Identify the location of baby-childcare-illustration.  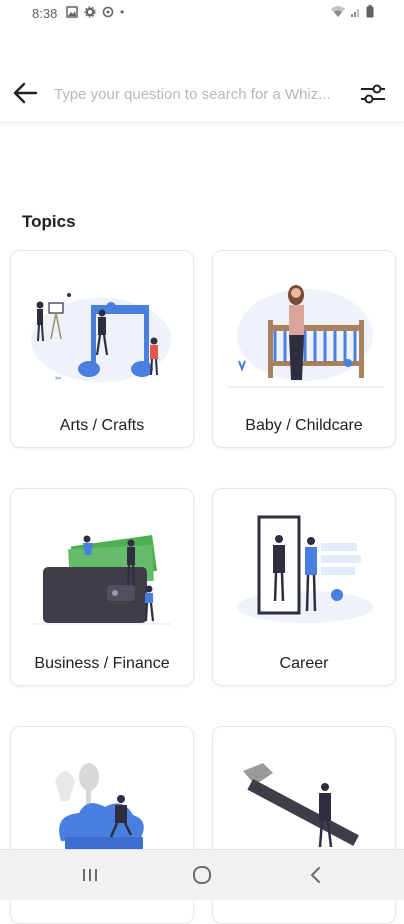
(305, 336).